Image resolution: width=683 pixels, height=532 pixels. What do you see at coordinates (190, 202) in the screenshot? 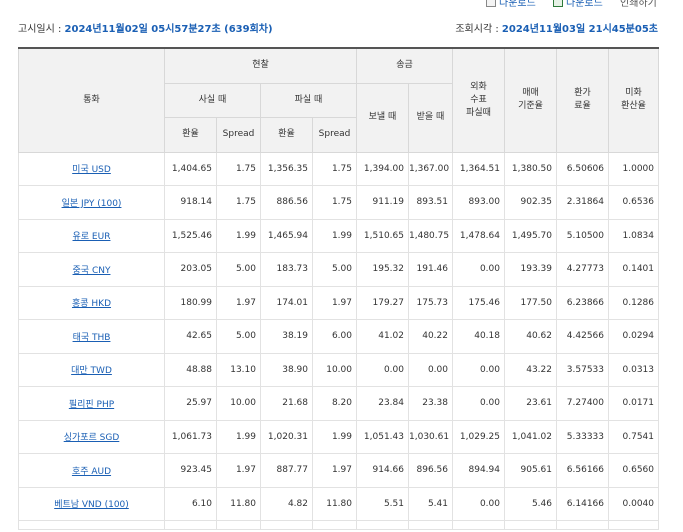
I see `buy-rate-cell: 918.14` at bounding box center [190, 202].